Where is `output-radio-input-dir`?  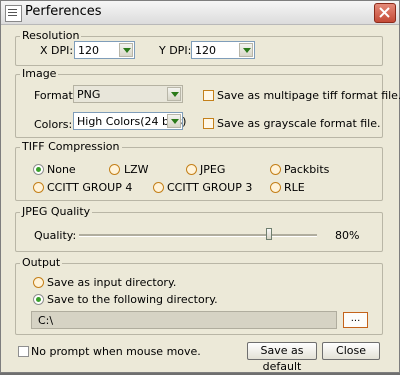
output-radio-input-dir is located at coordinates (38, 282).